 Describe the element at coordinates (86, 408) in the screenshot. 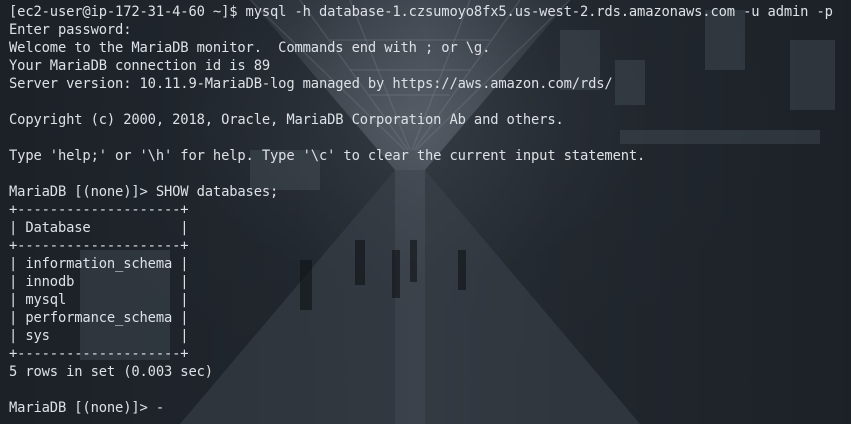

I see `terminal-line: MariaDB [(none)]> -` at that location.